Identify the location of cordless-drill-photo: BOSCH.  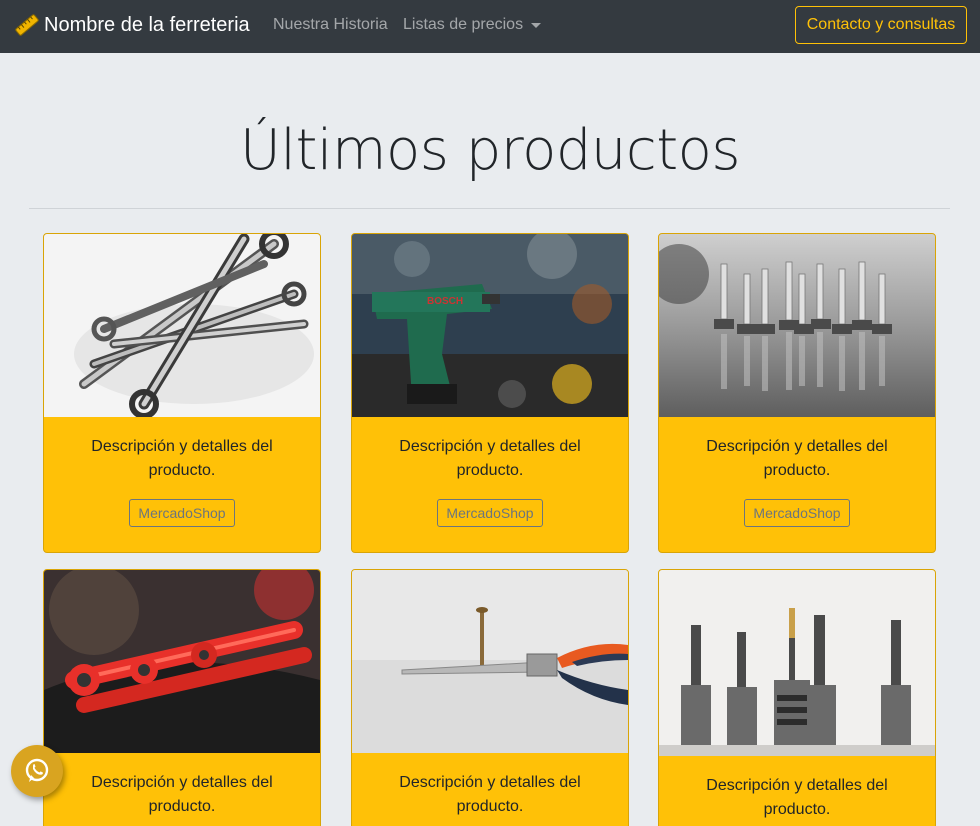
(490, 325).